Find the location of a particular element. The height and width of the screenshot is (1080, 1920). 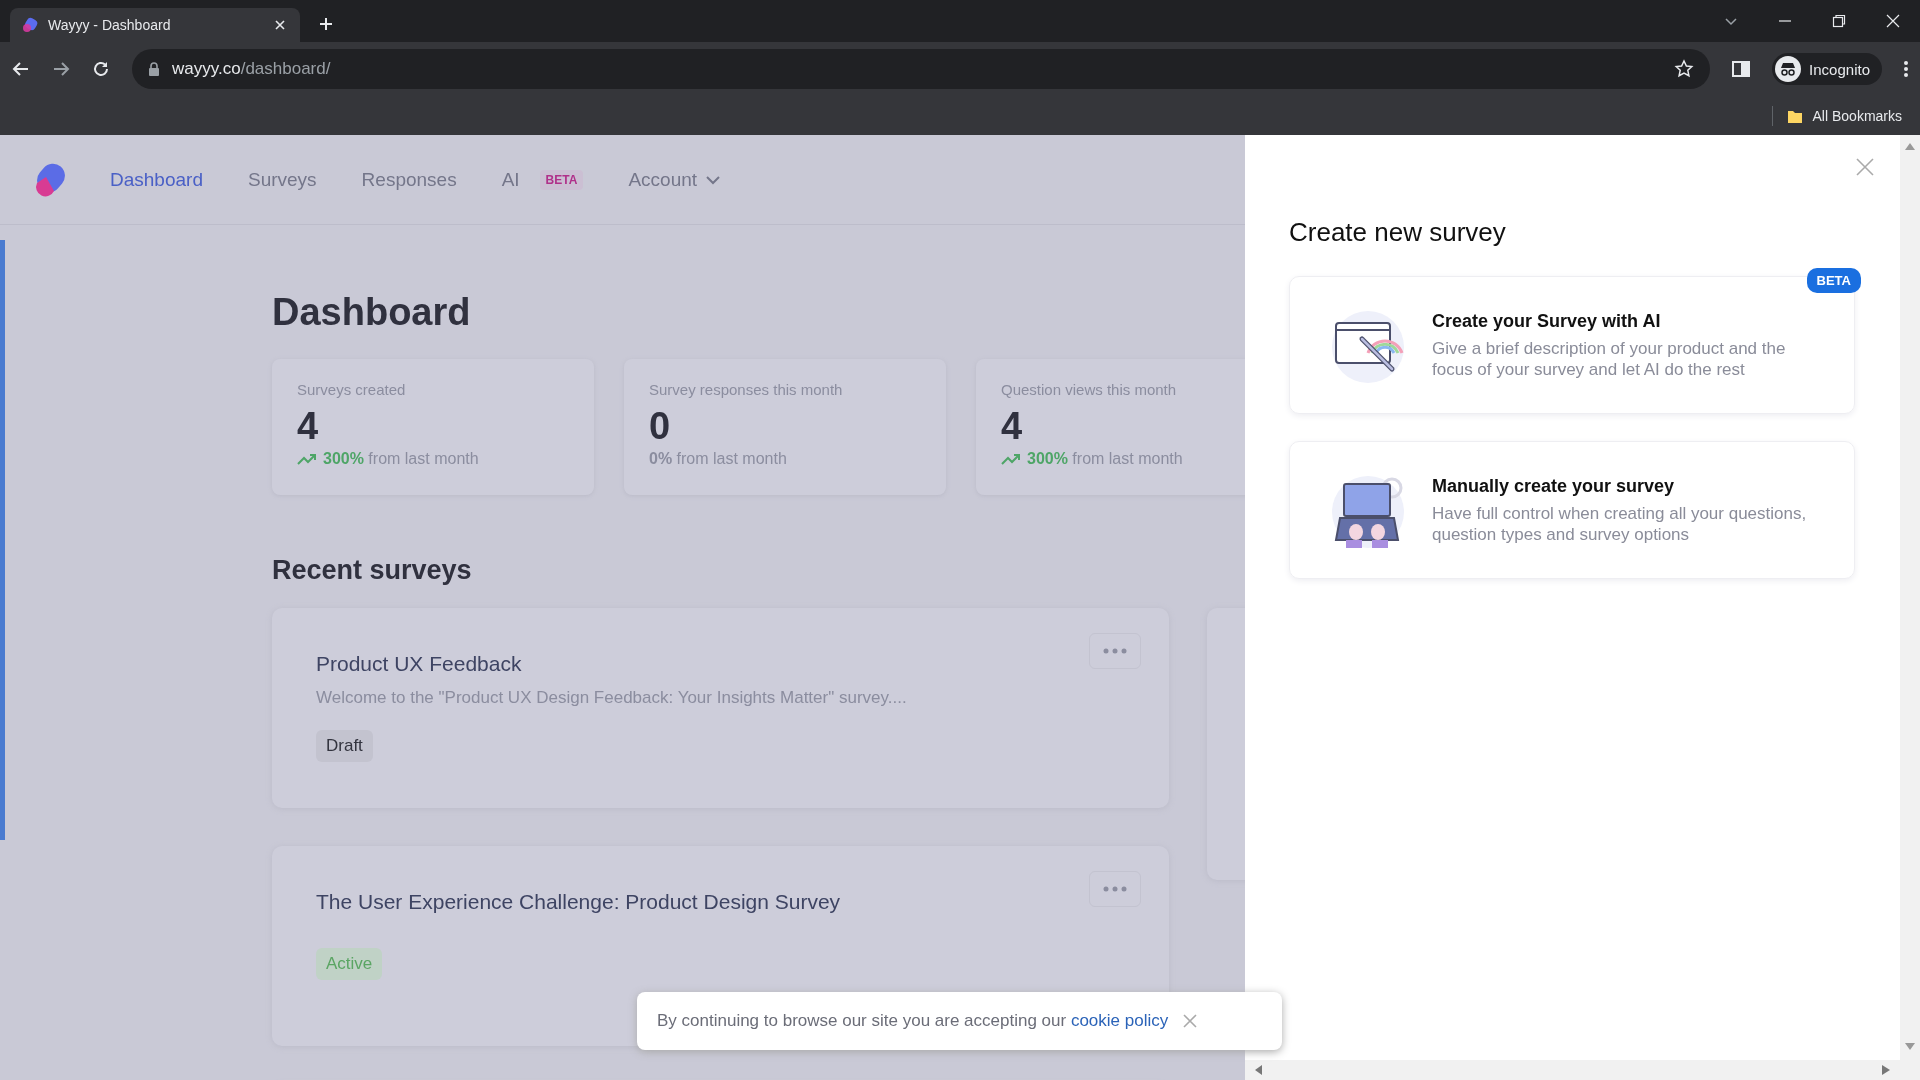

survey-title: Product UX Feedback is located at coordinates (419, 664).